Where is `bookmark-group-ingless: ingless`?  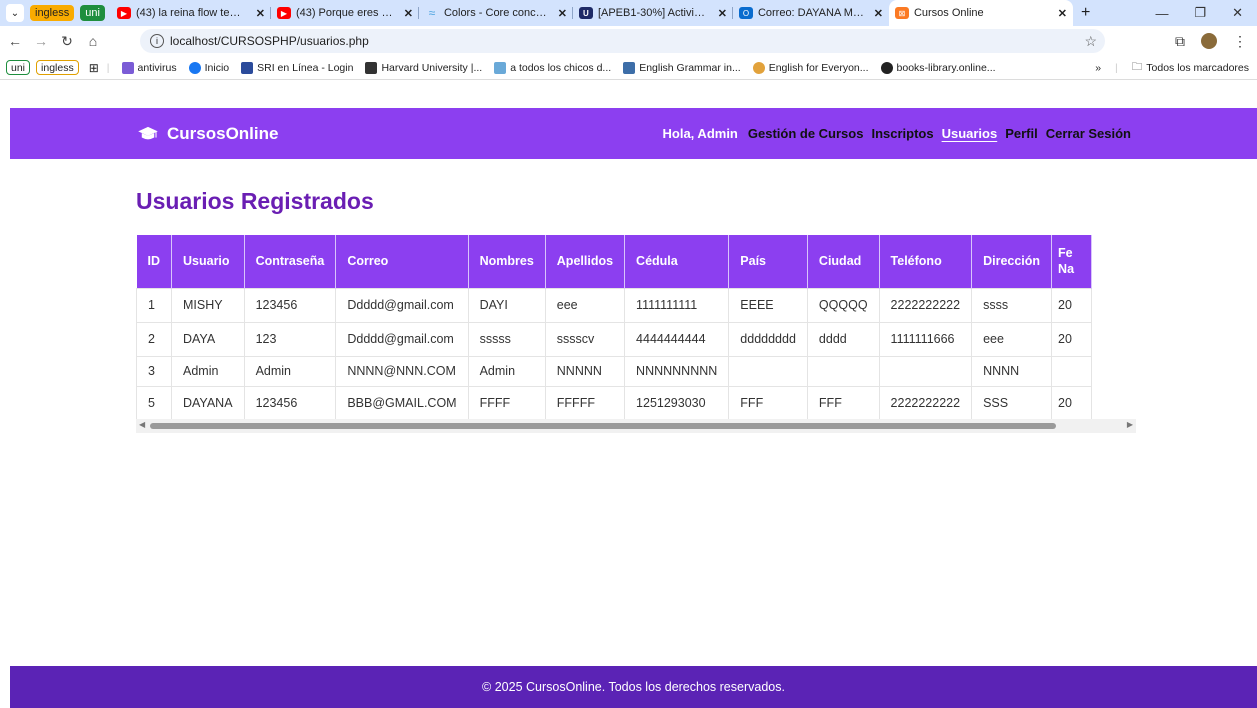
bookmark-group-ingless: ingless is located at coordinates (57, 67).